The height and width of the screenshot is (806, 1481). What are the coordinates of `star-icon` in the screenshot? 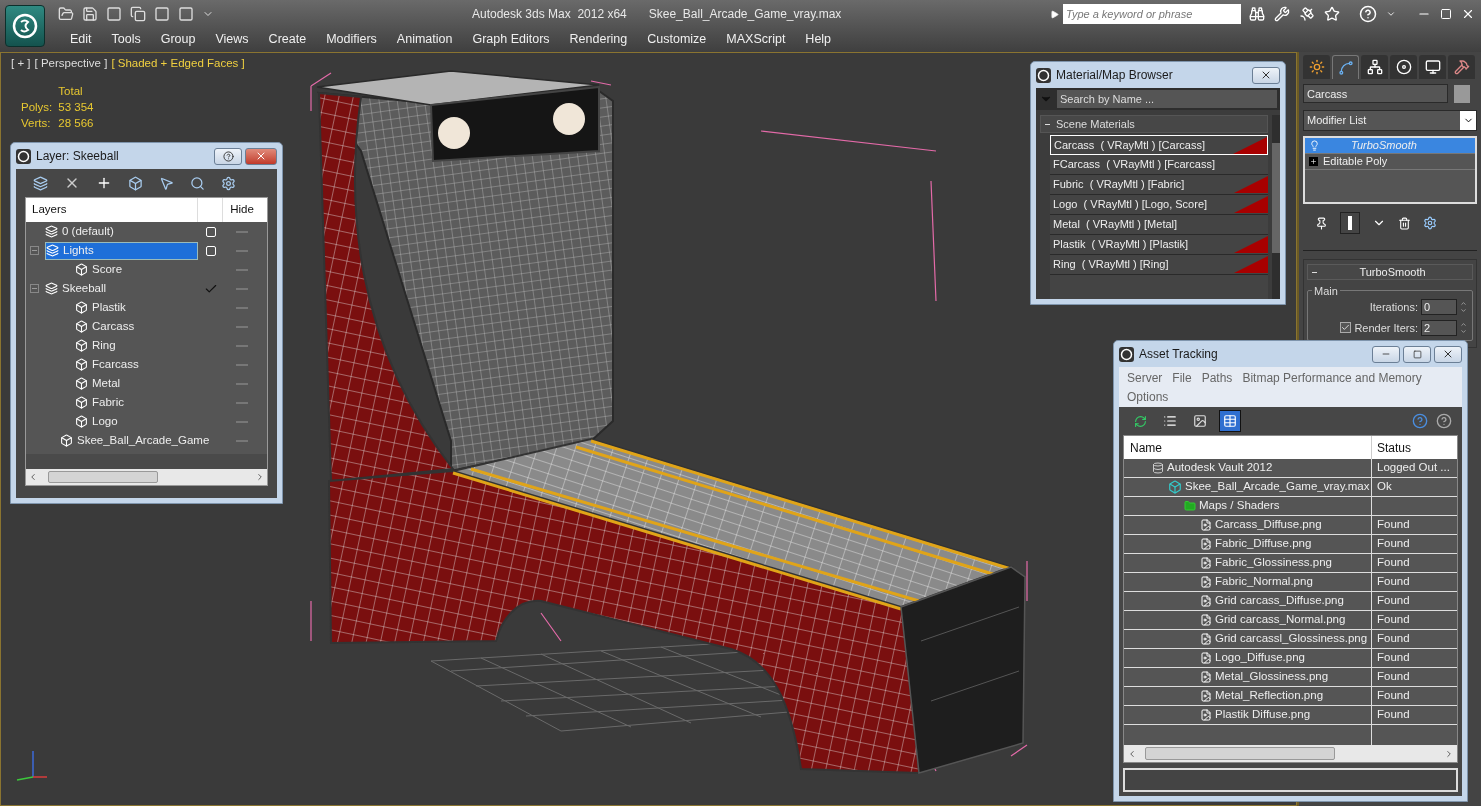 It's located at (1332, 14).